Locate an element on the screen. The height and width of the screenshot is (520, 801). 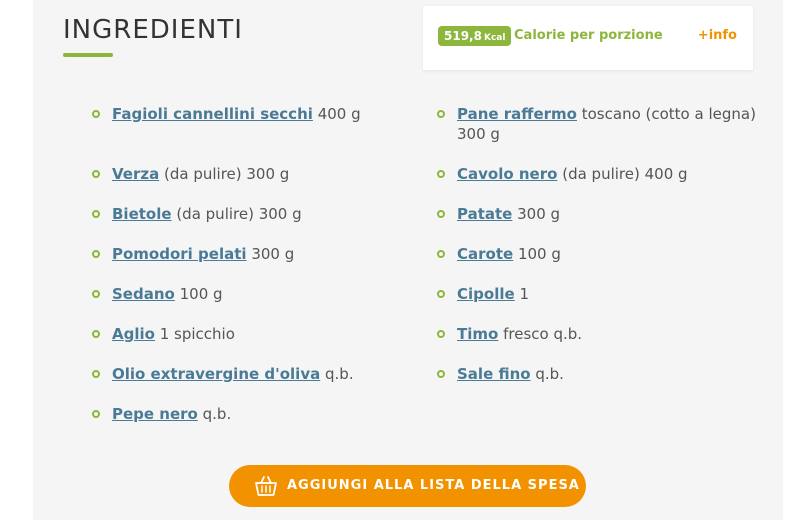
calories-info-box: 519,8 Kcal Calorie per porzione +info is located at coordinates (588, 38).